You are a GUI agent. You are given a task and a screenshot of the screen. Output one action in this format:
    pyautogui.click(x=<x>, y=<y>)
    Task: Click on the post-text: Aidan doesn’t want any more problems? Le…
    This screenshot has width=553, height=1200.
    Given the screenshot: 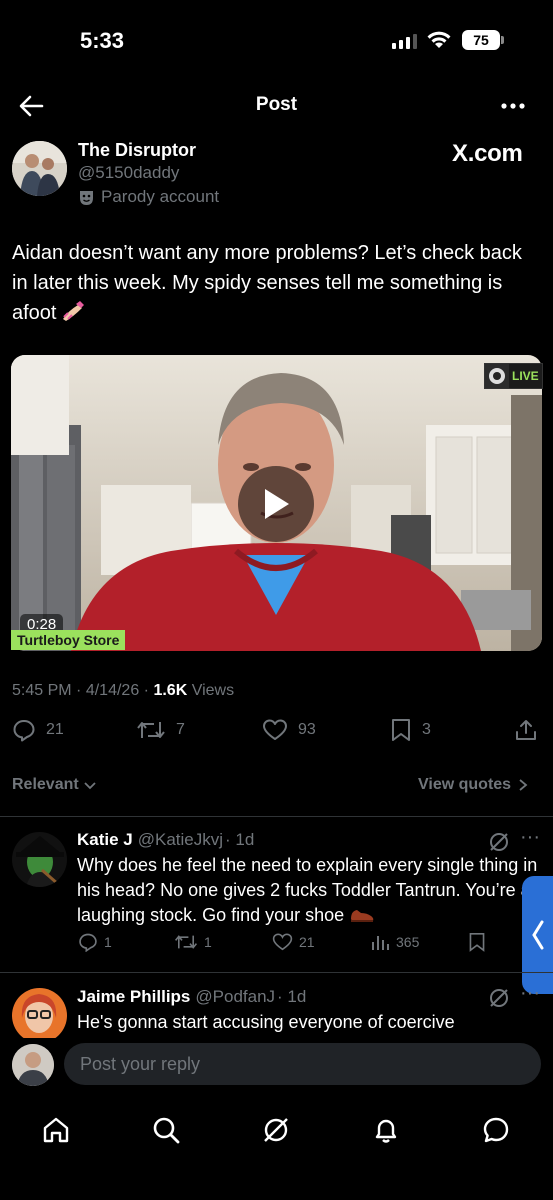 What is the action you would take?
    pyautogui.click(x=277, y=283)
    